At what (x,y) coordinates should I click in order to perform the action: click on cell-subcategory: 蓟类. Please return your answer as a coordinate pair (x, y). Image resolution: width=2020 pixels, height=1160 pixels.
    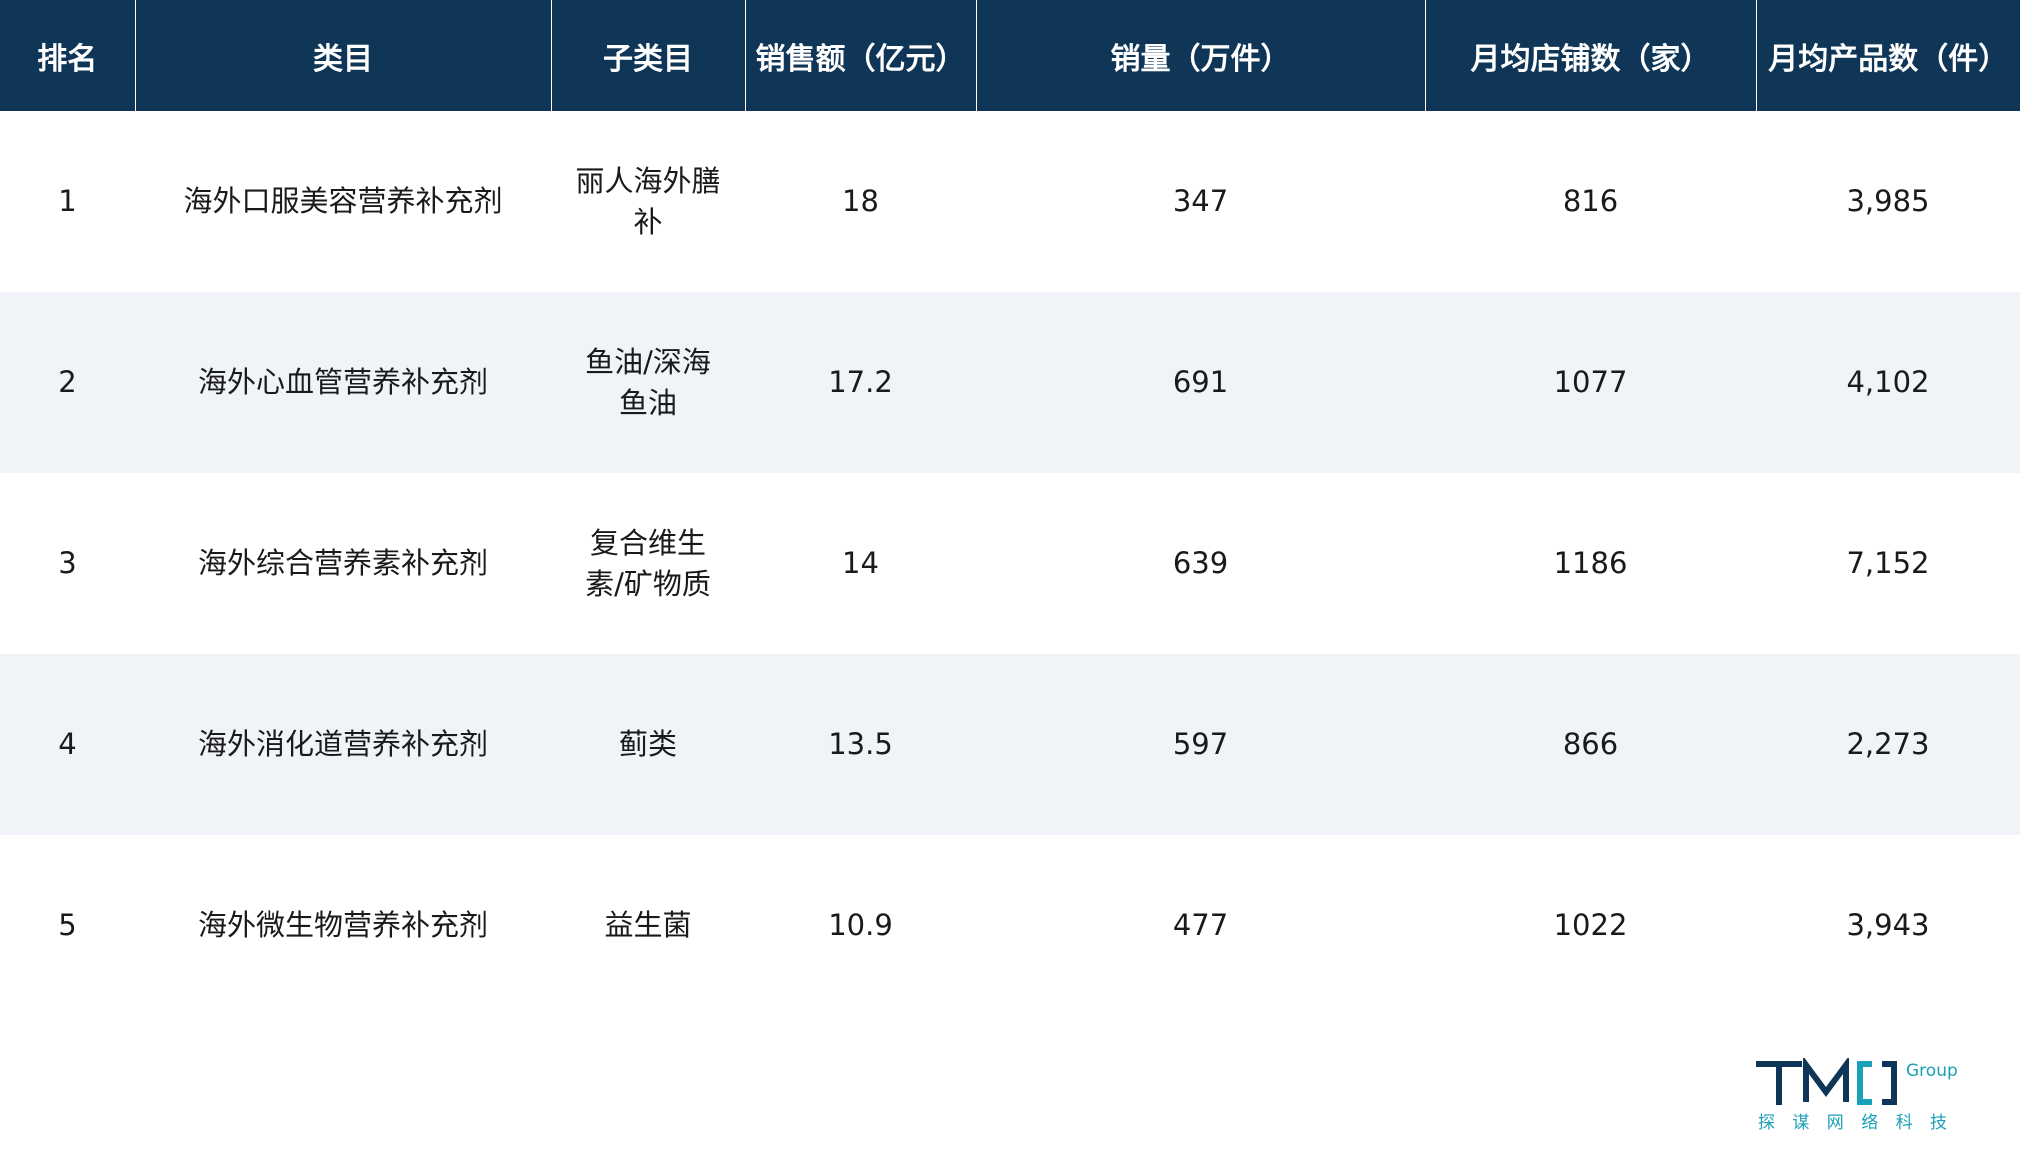
    Looking at the image, I should click on (648, 744).